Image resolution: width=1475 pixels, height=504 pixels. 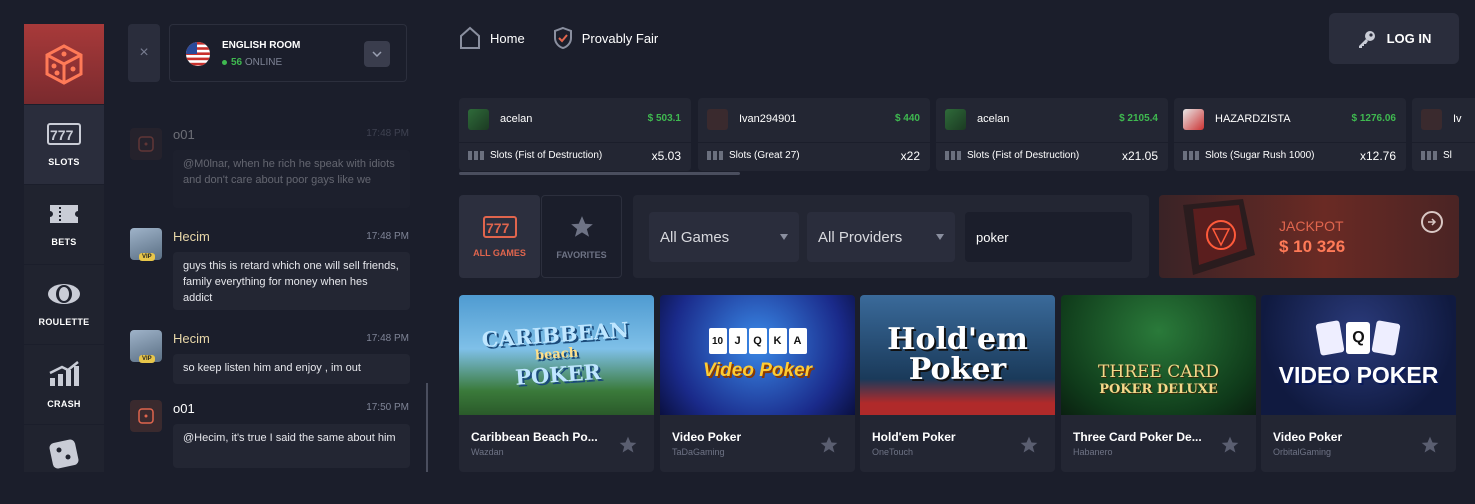 I want to click on jackpot-banner: JACKPOT $ 10 326, so click(x=1309, y=236).